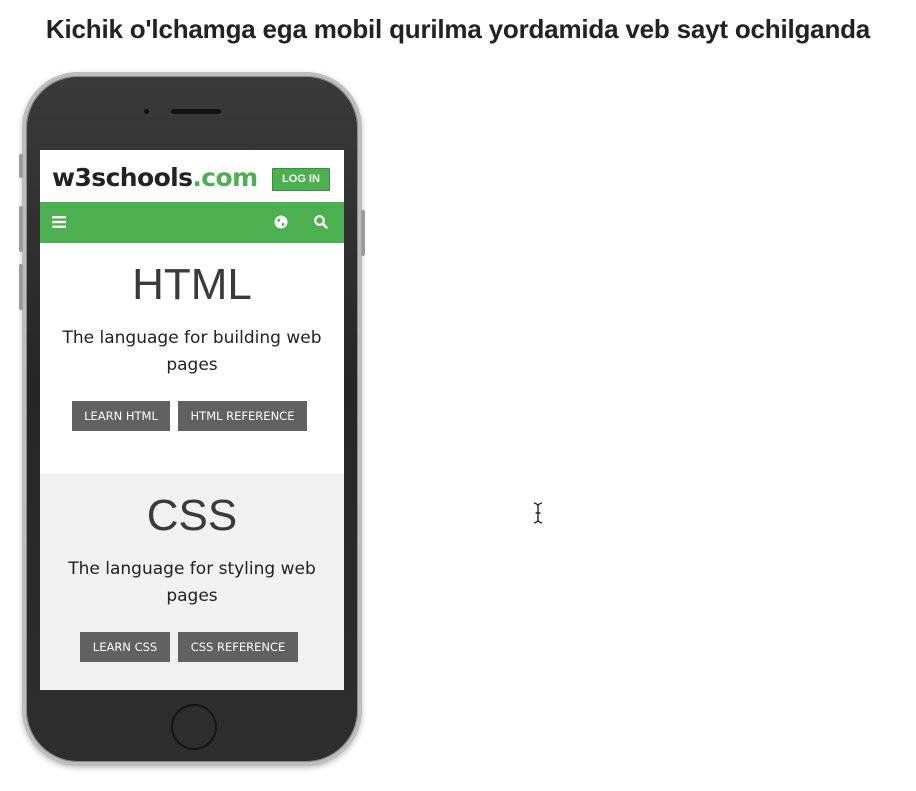  Describe the element at coordinates (122, 177) in the screenshot. I see `logo-text: w3schools` at that location.